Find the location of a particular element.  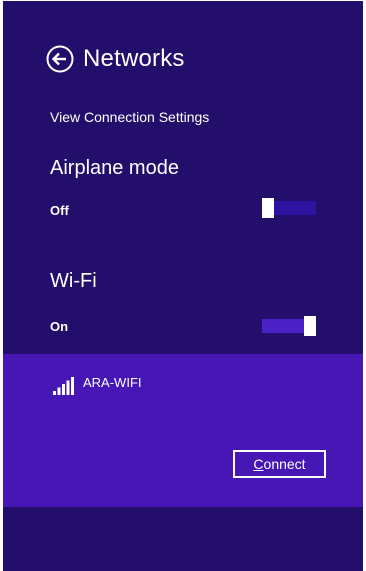

page-title: Networks is located at coordinates (134, 58).